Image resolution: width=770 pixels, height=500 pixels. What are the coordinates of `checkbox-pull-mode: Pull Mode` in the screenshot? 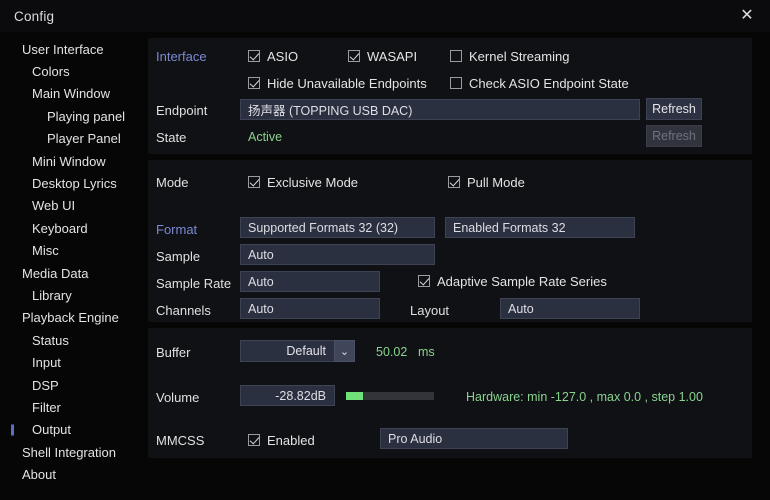 It's located at (486, 182).